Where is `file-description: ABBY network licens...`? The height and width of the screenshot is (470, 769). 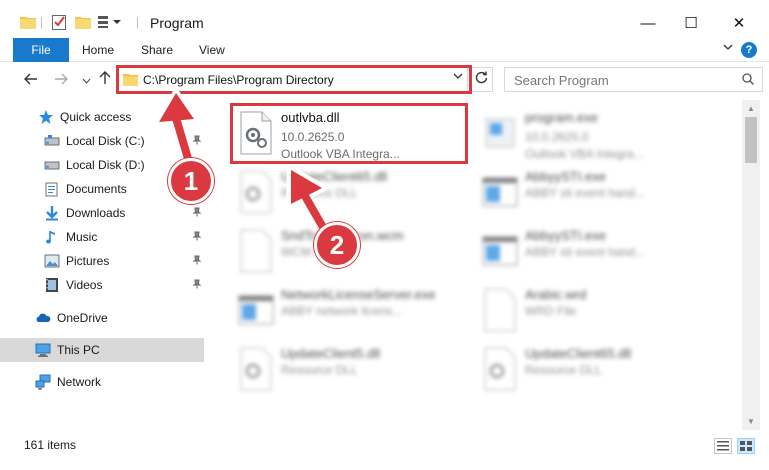
file-description: ABBY network licens... is located at coordinates (342, 311).